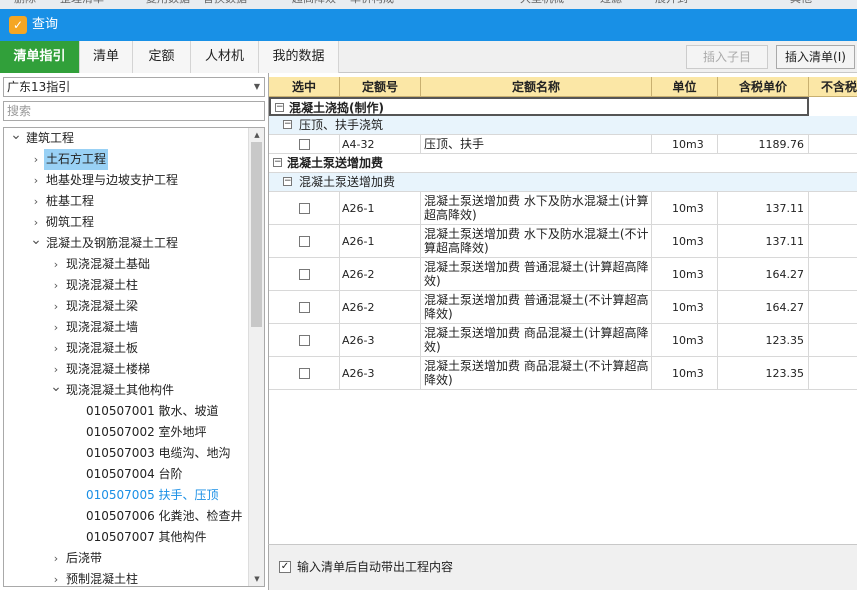 This screenshot has width=857, height=590. I want to click on background-toolbar-item: 整理清单, so click(82, 2).